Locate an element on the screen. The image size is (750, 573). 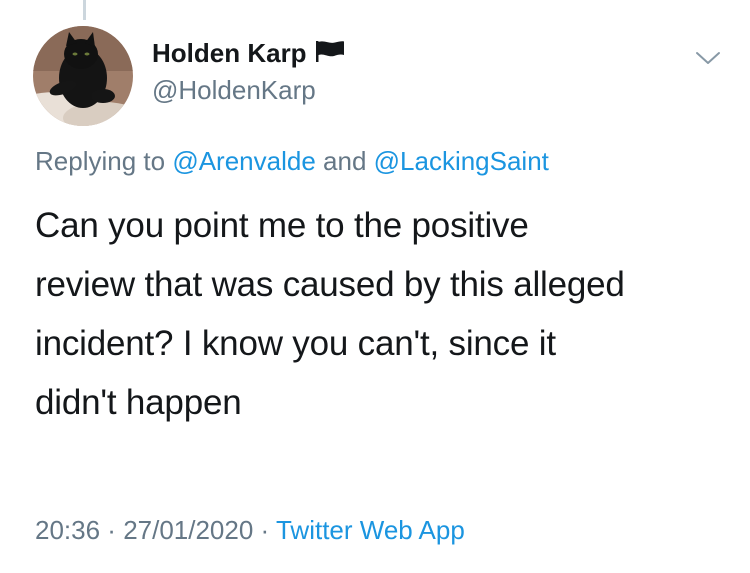
more-options-button is located at coordinates (708, 60).